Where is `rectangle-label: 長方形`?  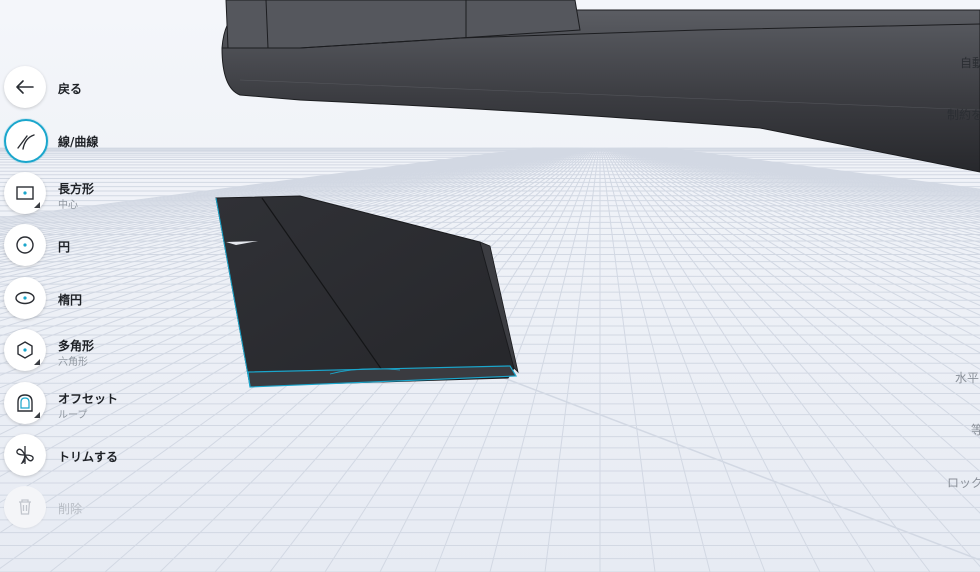
rectangle-label: 長方形 is located at coordinates (76, 189).